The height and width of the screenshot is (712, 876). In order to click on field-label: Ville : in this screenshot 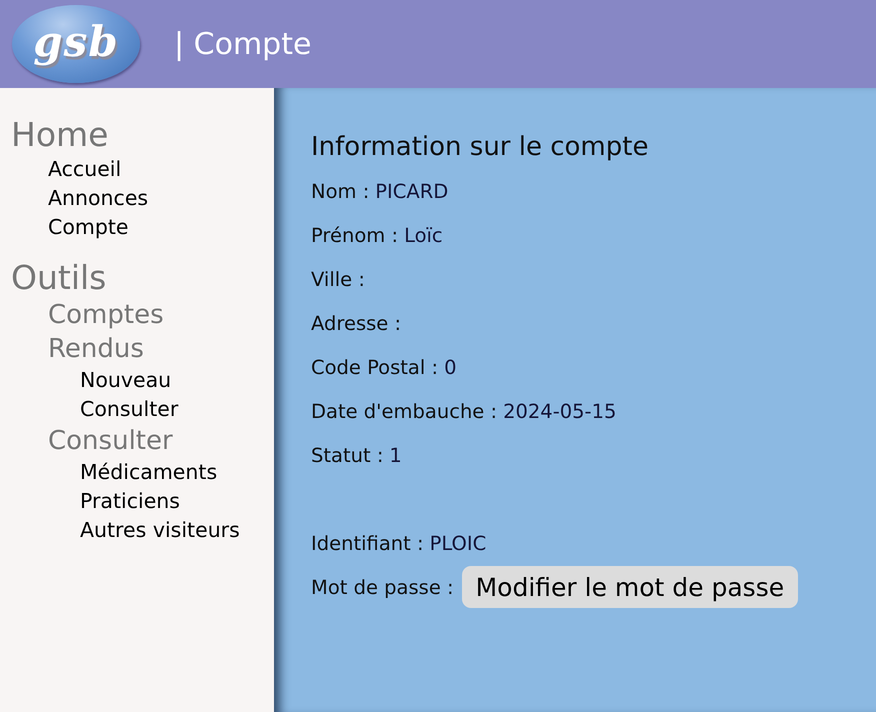, I will do `click(338, 279)`.